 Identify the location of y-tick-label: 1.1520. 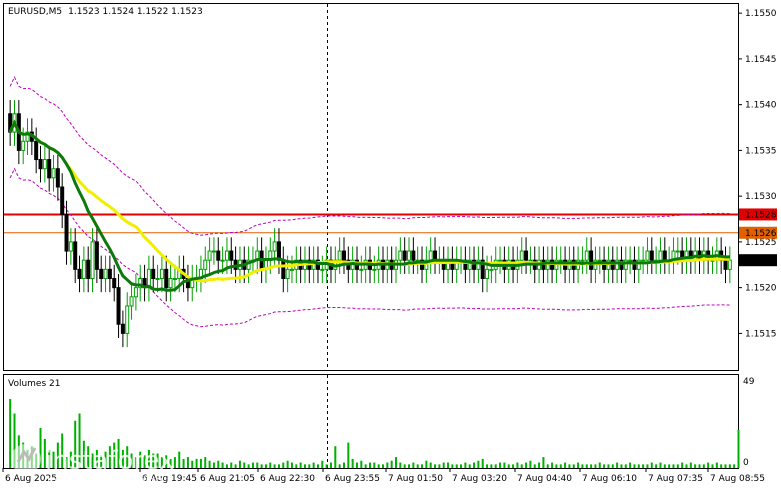
(761, 289).